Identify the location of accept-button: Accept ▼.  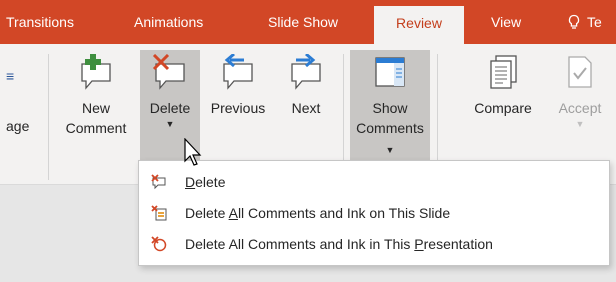
(580, 106).